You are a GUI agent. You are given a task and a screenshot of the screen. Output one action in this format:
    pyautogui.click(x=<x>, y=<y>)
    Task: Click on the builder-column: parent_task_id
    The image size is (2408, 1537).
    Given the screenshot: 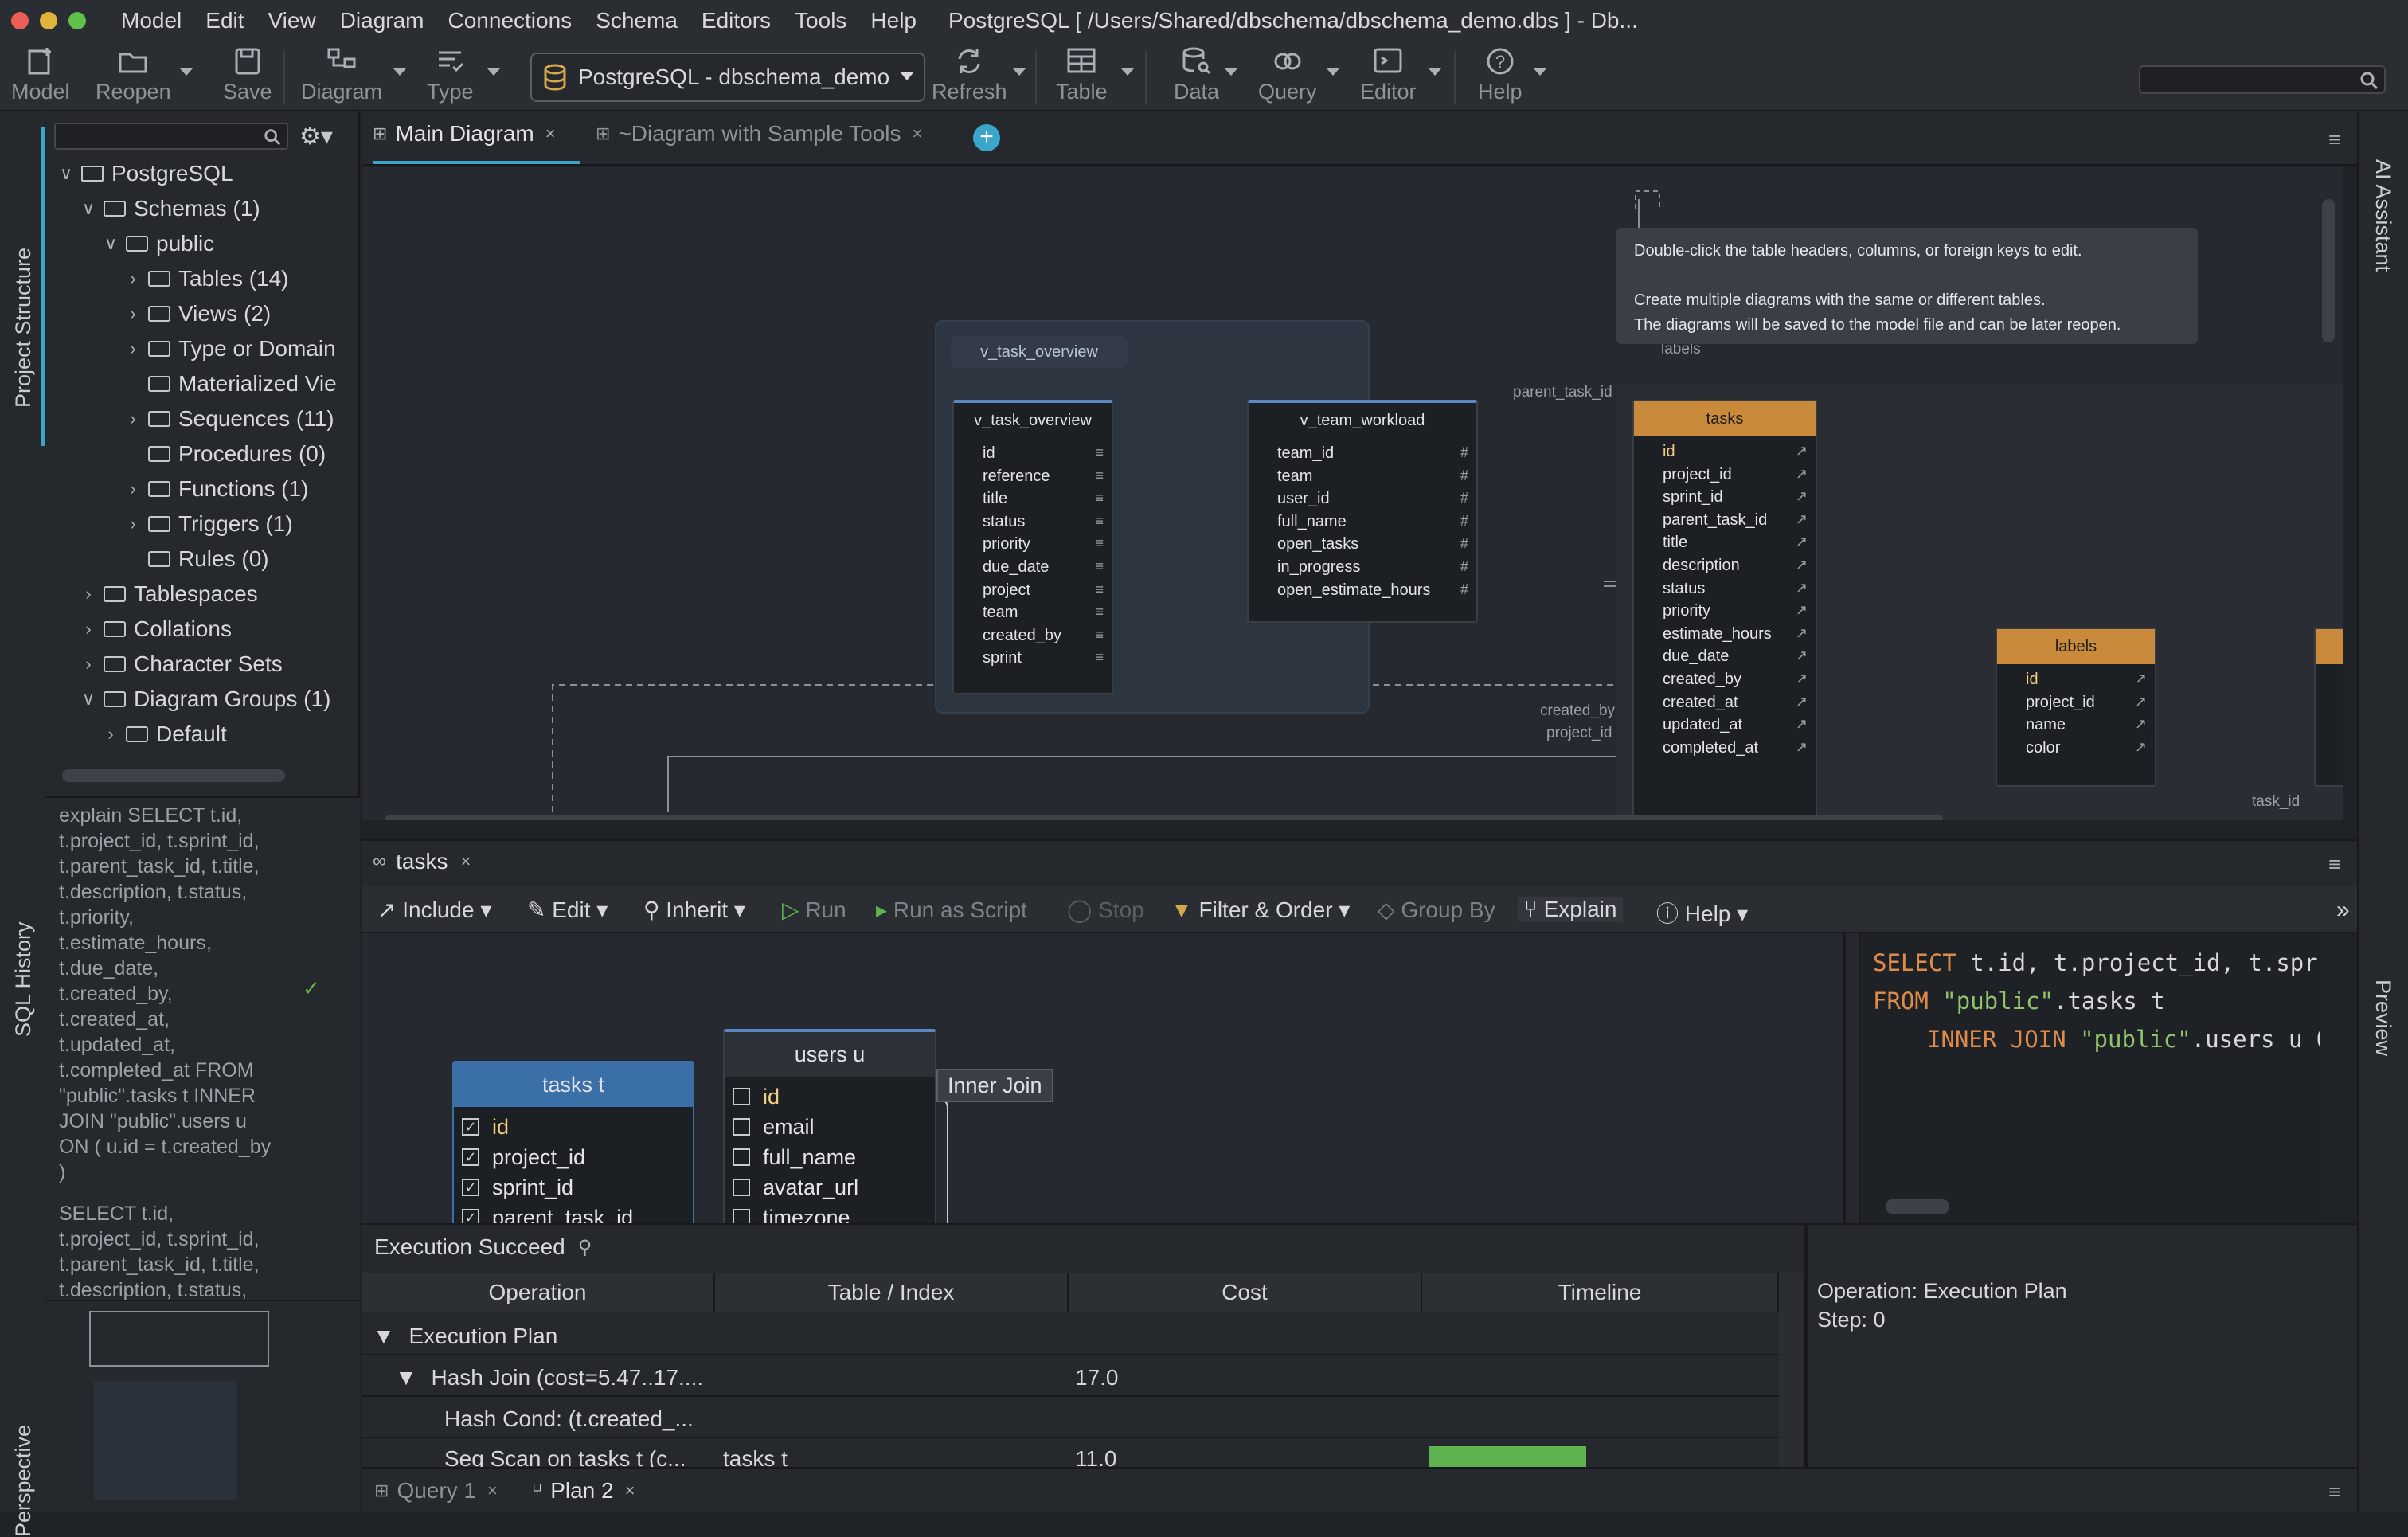 What is the action you would take?
    pyautogui.click(x=562, y=1214)
    